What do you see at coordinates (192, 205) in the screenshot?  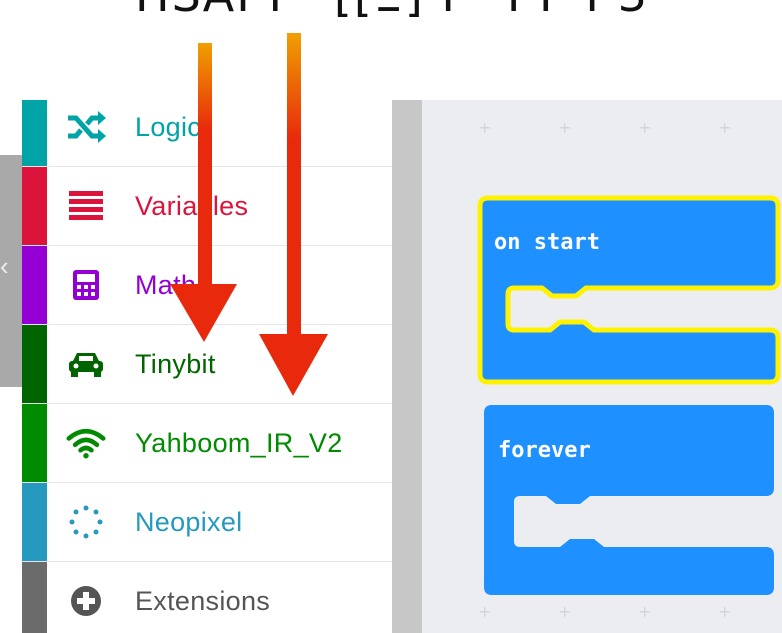 I see `category-label: Variables` at bounding box center [192, 205].